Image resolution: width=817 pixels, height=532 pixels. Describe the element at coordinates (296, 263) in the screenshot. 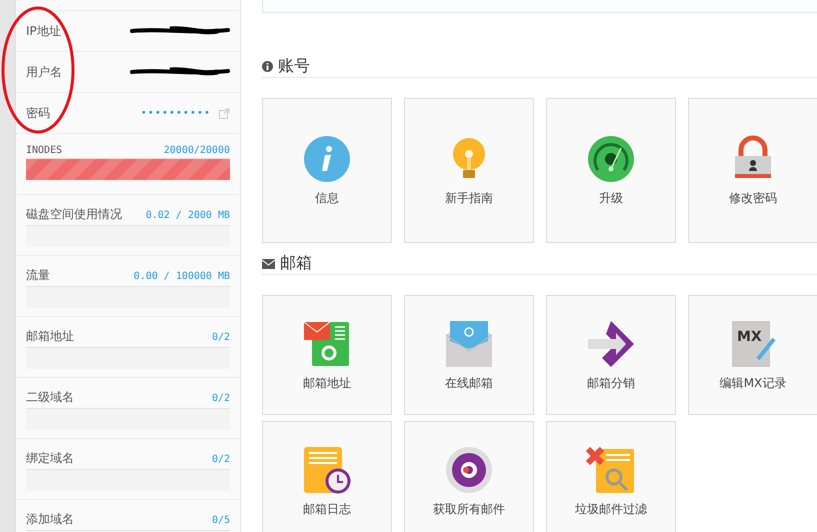

I see `section-title: 邮箱` at that location.